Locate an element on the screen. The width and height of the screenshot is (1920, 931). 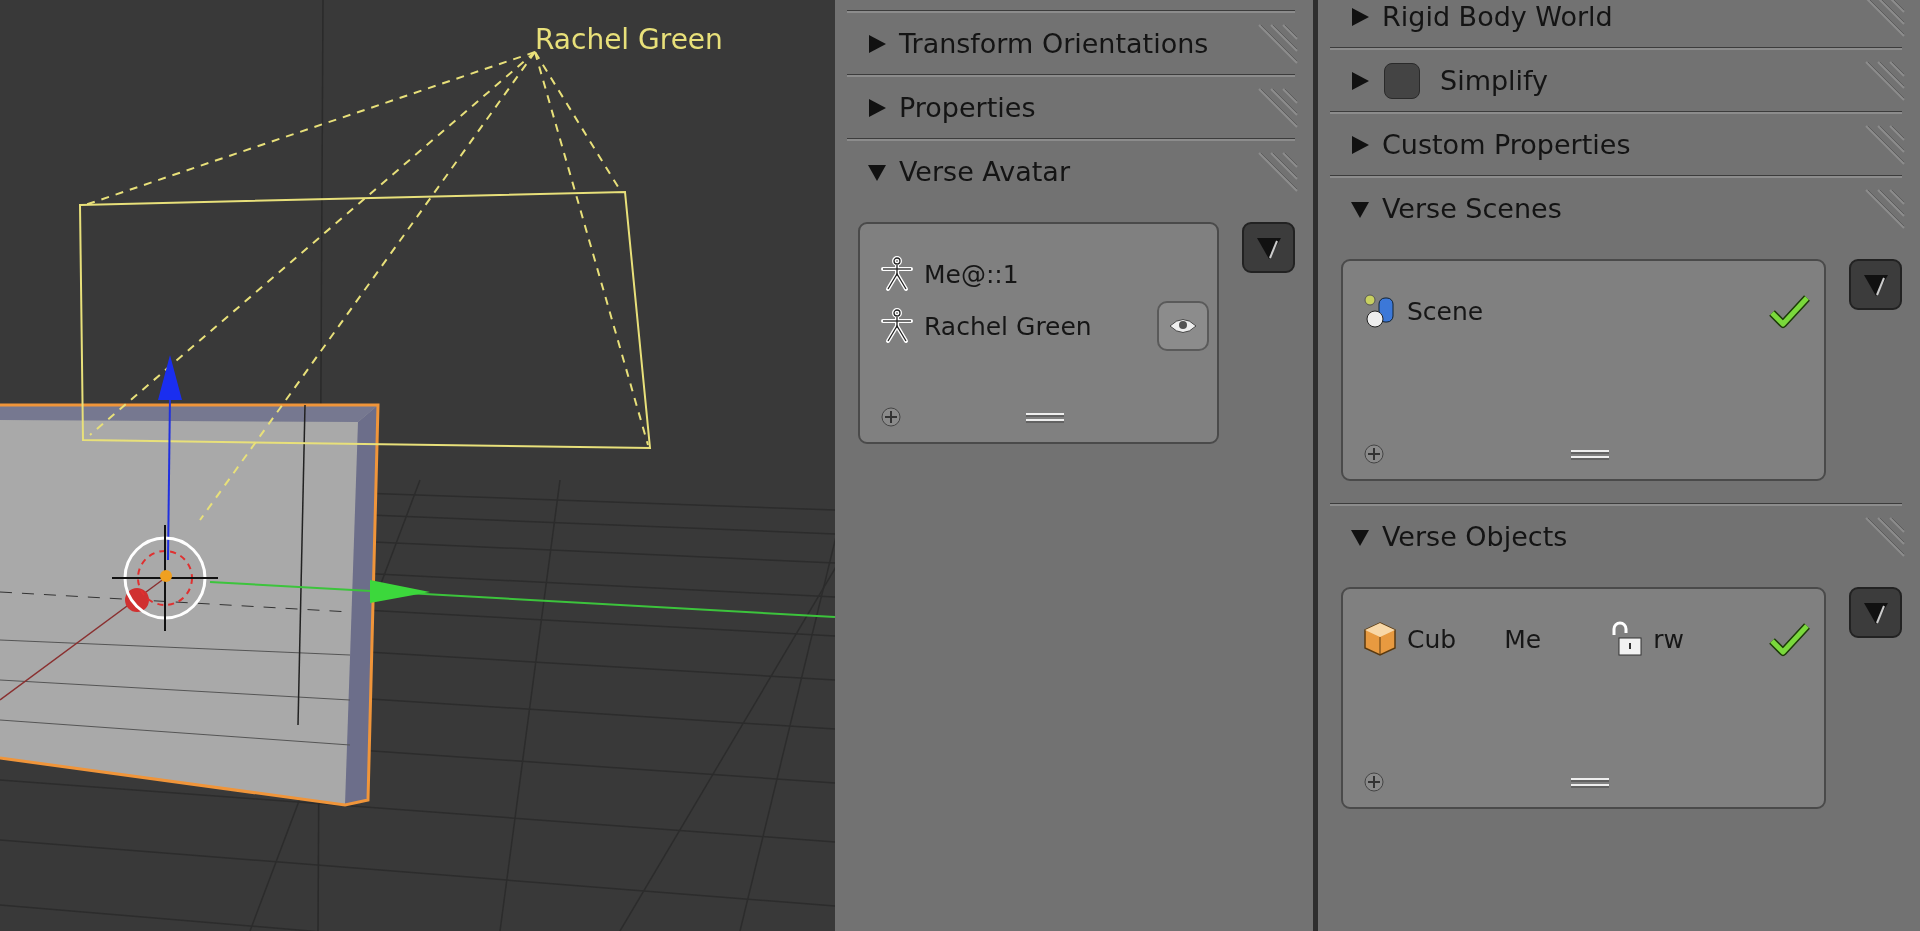
3d-cursor-icon is located at coordinates (165, 578).